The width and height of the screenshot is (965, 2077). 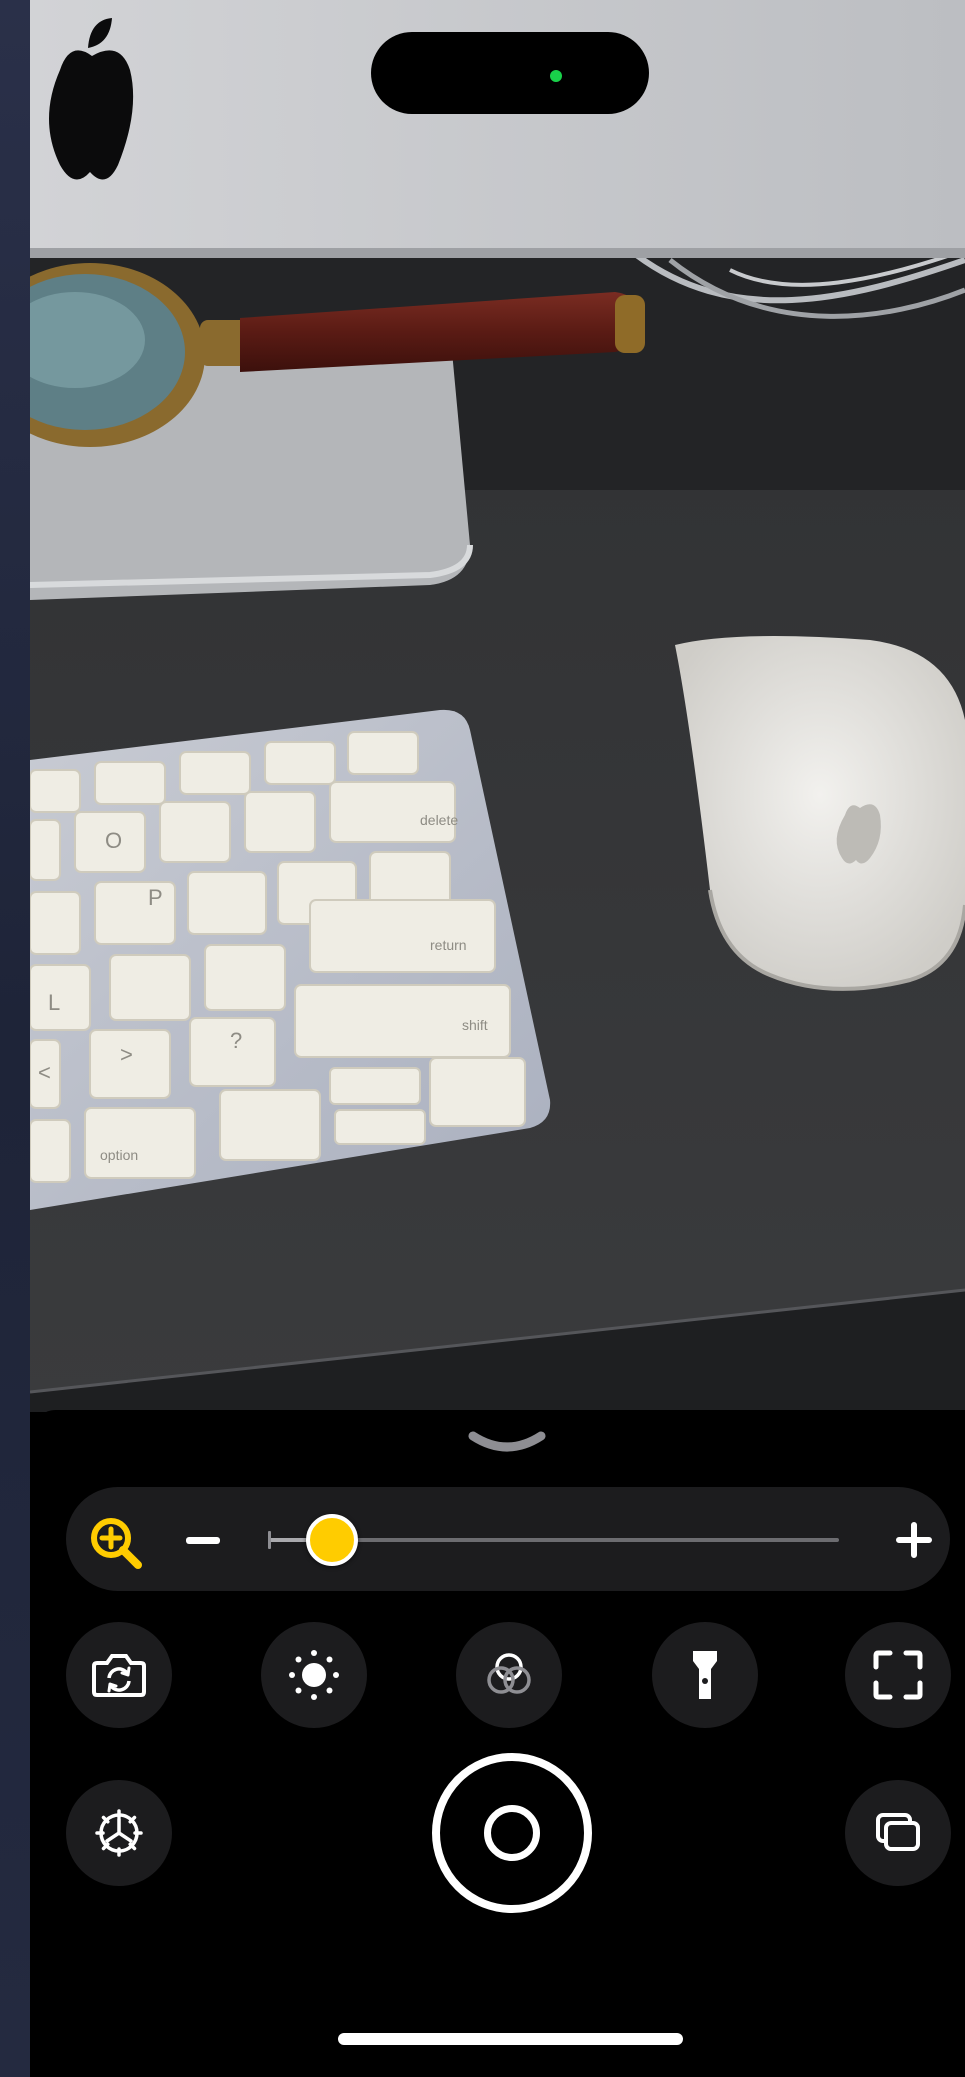 I want to click on dynamic-island, so click(x=510, y=73).